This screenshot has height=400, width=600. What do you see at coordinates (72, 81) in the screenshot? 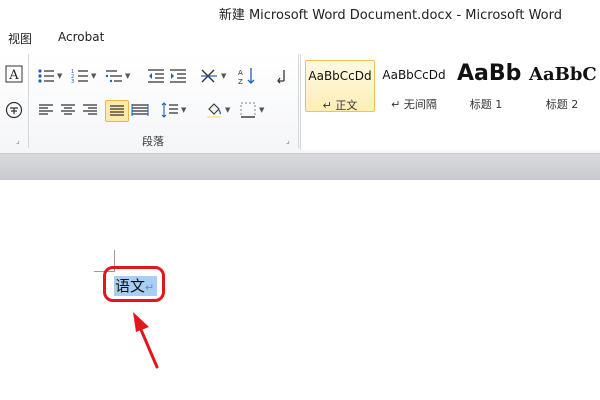
I see `svg-text: 3` at bounding box center [72, 81].